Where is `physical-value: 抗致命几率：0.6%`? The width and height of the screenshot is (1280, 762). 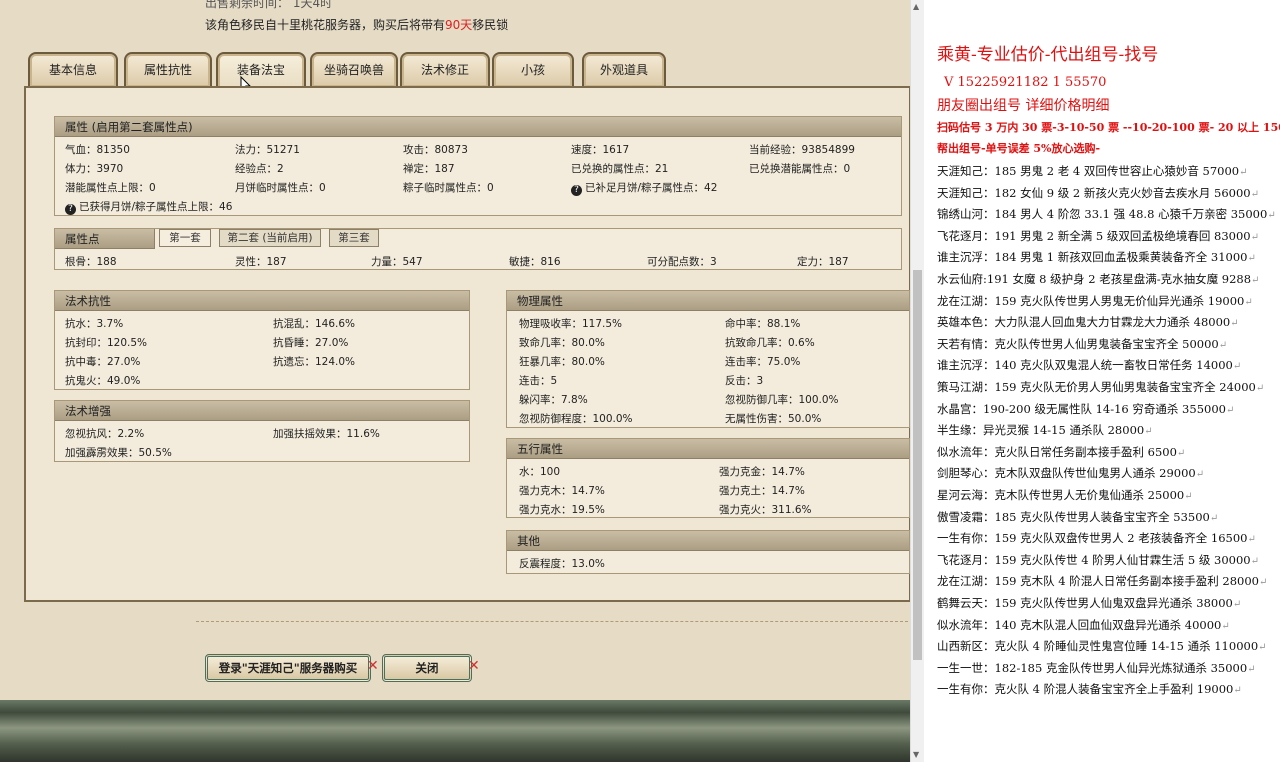
physical-value: 抗致命几率：0.6% is located at coordinates (770, 343).